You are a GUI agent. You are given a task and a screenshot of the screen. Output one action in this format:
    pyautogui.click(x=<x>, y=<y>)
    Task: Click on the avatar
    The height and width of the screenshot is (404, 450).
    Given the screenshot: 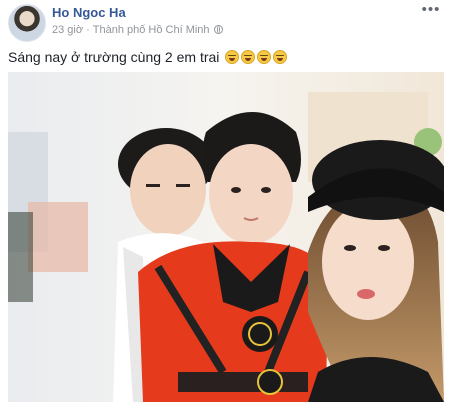 What is the action you would take?
    pyautogui.click(x=27, y=23)
    